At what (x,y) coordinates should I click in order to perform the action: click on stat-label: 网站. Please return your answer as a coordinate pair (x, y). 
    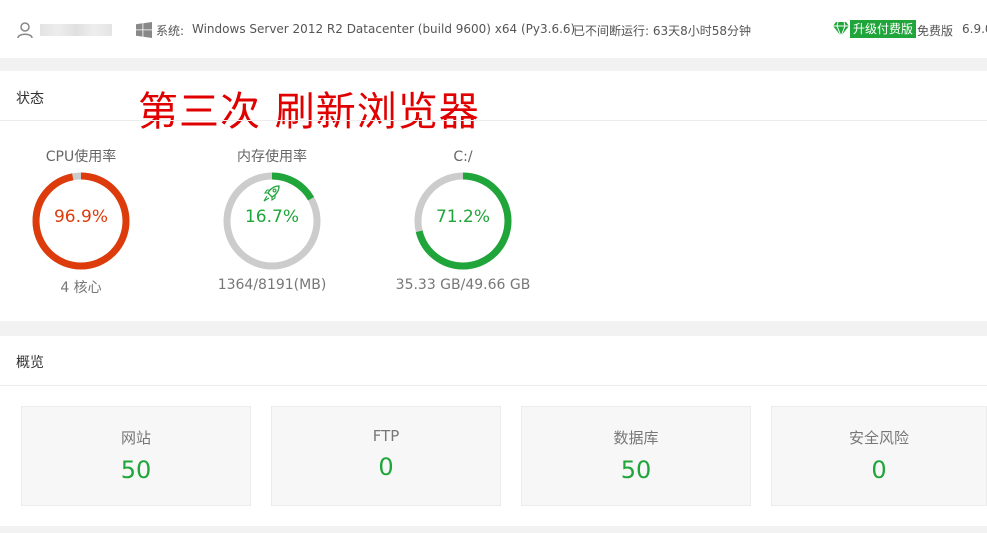
    Looking at the image, I should click on (135, 438).